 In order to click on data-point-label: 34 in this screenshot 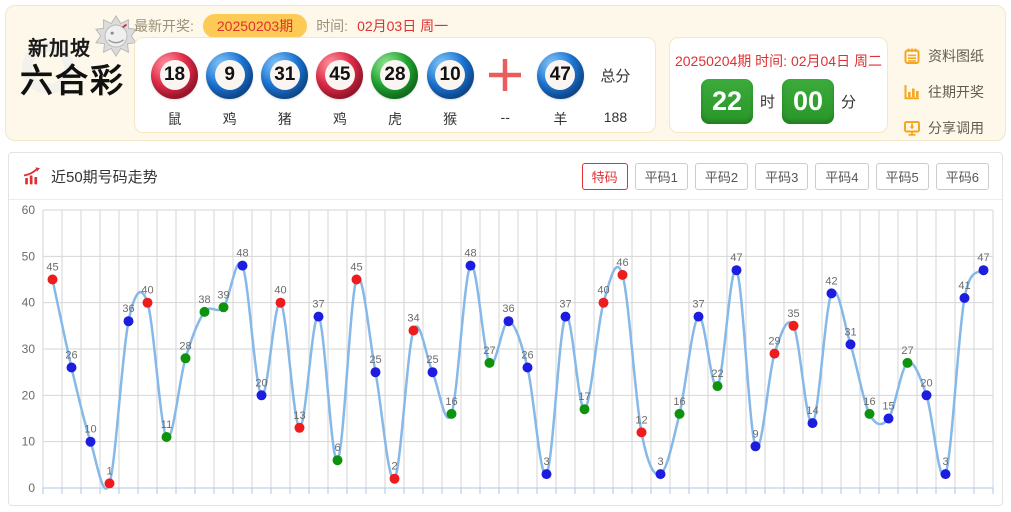, I will do `click(413, 319)`.